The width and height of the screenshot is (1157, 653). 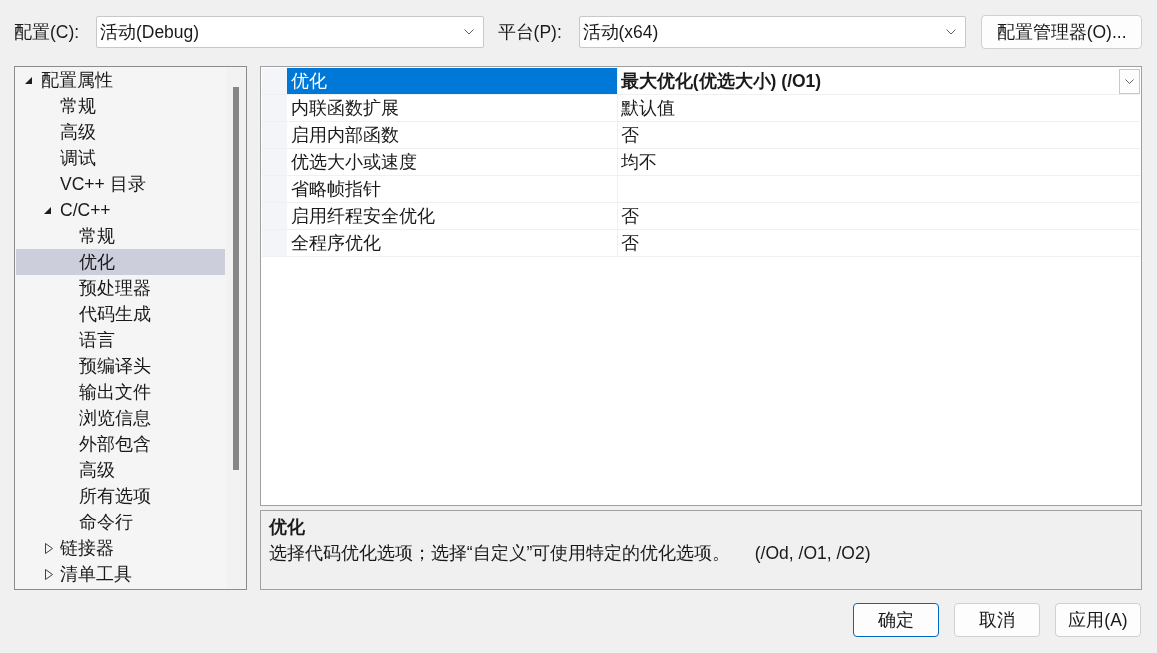 What do you see at coordinates (896, 620) in the screenshot?
I see `dialog-button: 确定` at bounding box center [896, 620].